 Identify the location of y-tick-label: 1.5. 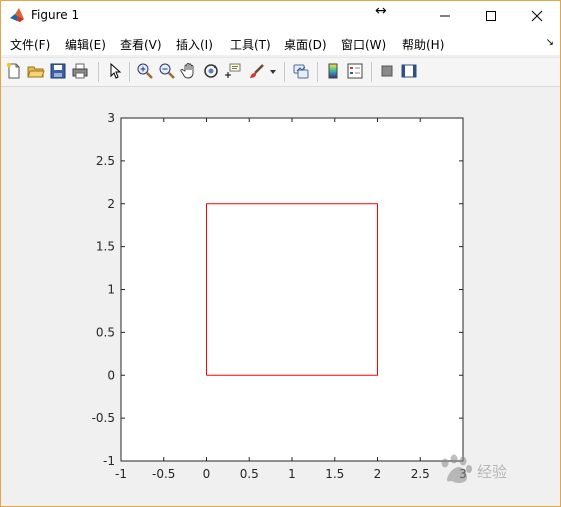
(105, 247).